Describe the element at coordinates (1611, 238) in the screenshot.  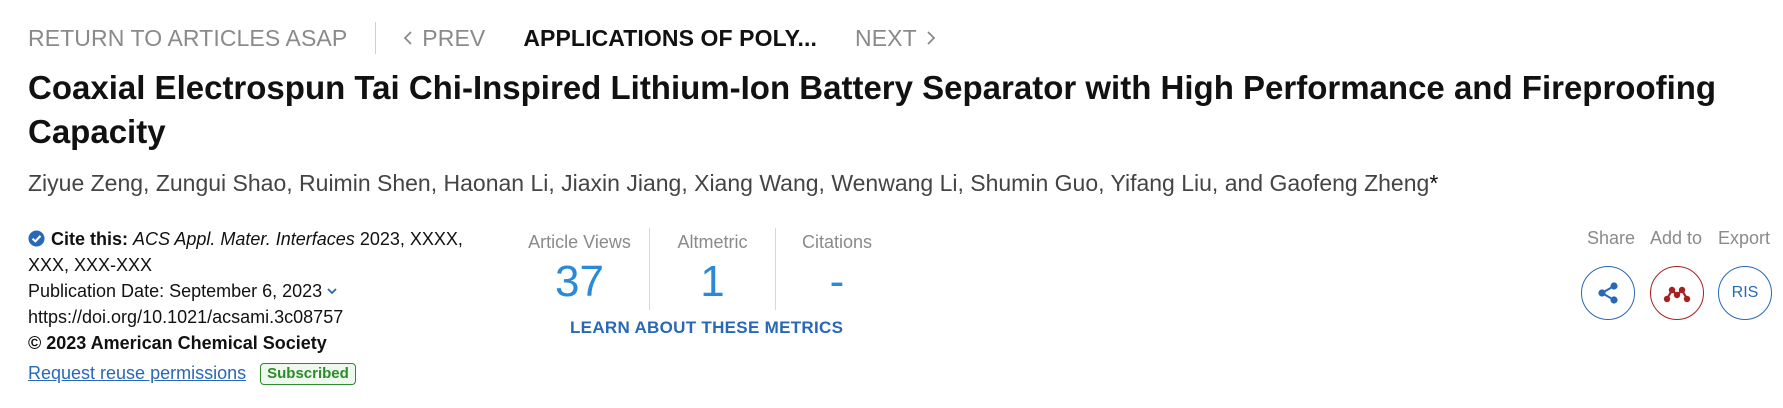
I see `share-label: Share` at that location.